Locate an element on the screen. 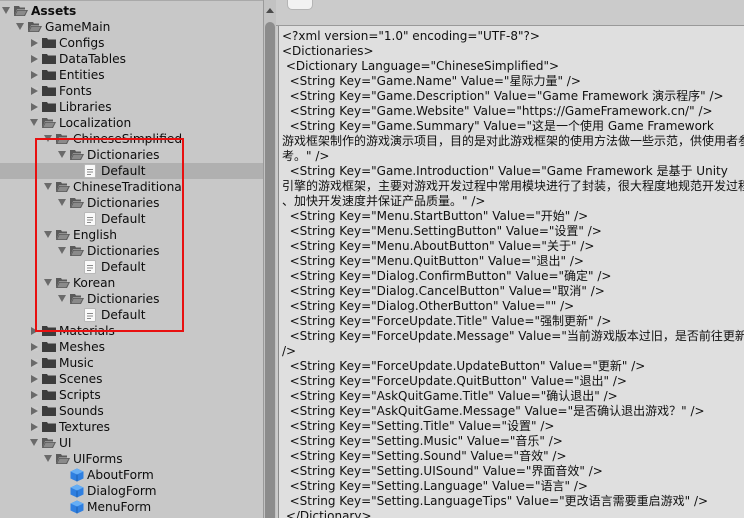  tree-item-label: Scenes is located at coordinates (81, 379).